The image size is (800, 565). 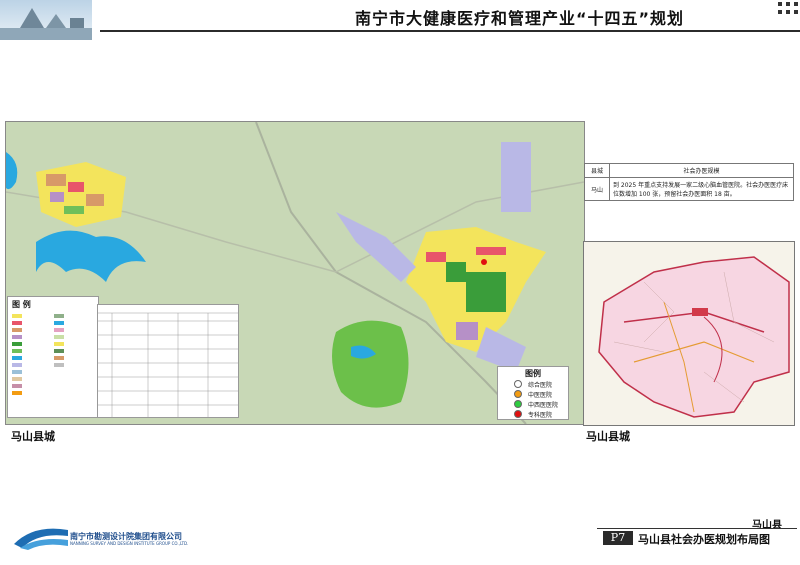 I want to click on general-hospital-marker-icon, so click(x=518, y=384).